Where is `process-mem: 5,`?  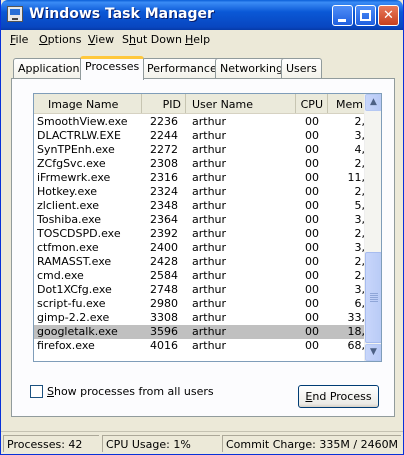
process-mem: 5, is located at coordinates (360, 205).